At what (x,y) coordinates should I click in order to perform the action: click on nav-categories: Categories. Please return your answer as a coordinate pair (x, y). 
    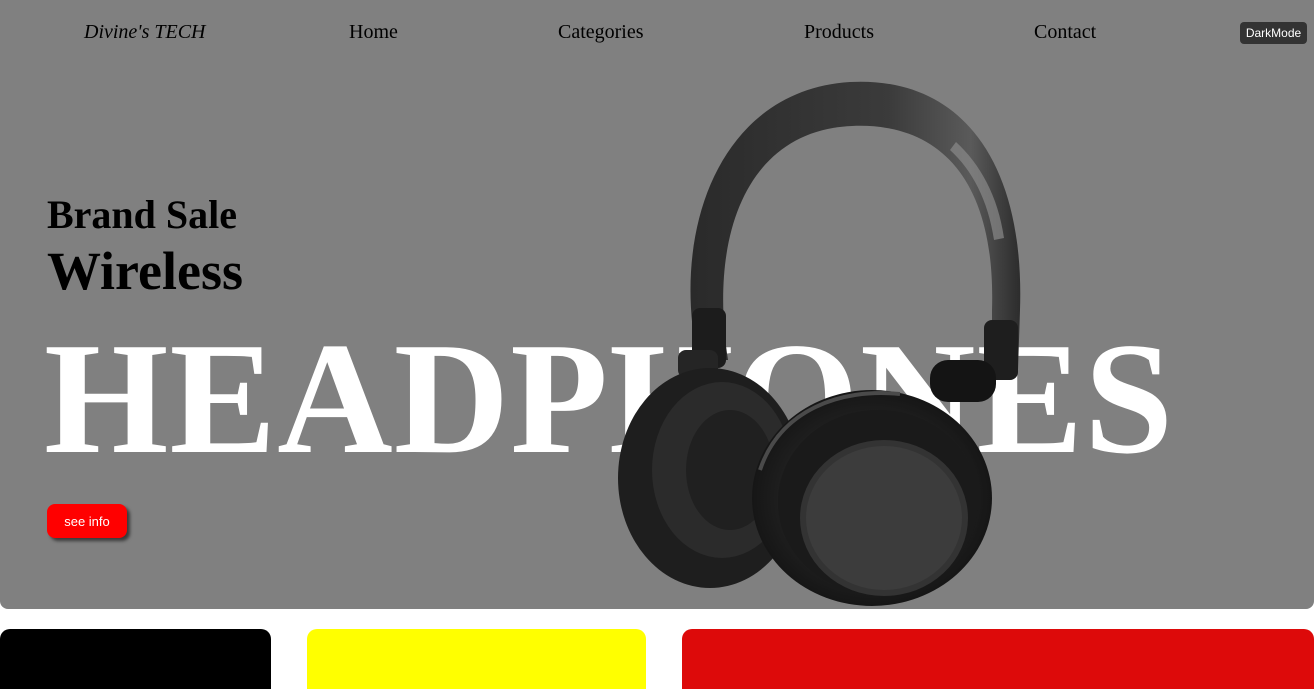
    Looking at the image, I should click on (601, 32).